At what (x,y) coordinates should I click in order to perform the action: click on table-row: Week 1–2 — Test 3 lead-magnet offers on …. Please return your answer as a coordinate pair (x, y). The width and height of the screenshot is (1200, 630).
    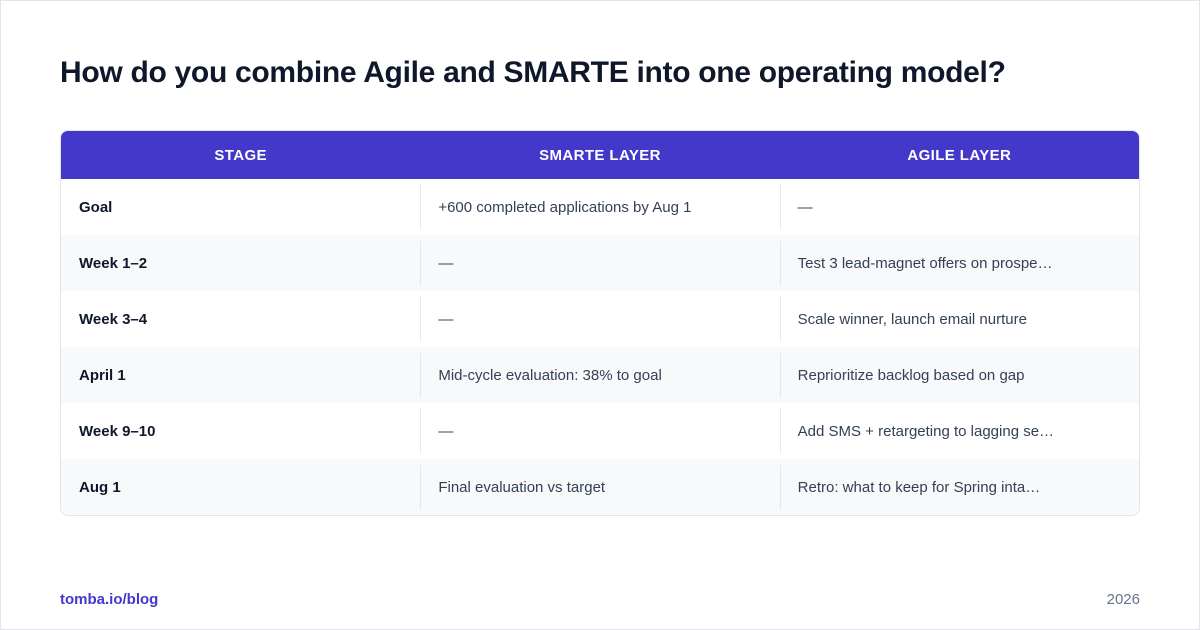
    Looking at the image, I should click on (600, 263).